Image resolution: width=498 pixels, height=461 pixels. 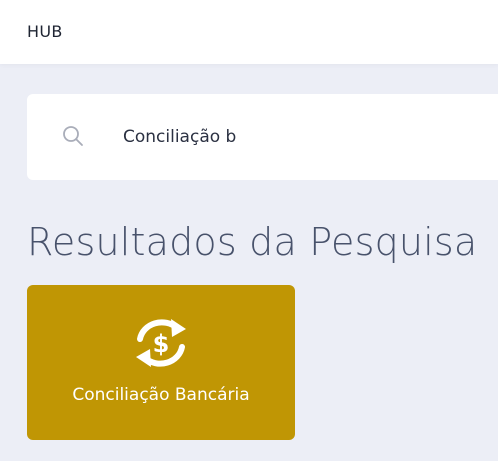 I want to click on currency-exchange-icon: $, so click(x=161, y=343).